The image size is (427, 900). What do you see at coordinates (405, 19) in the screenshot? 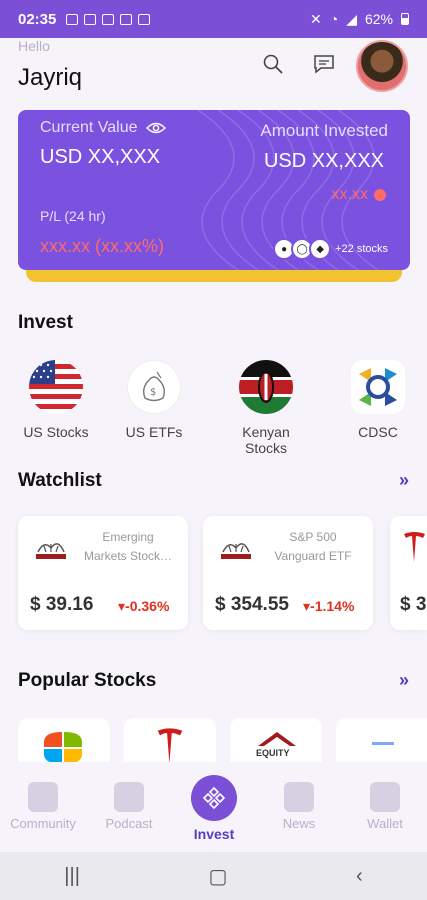
I see `battery-icon` at bounding box center [405, 19].